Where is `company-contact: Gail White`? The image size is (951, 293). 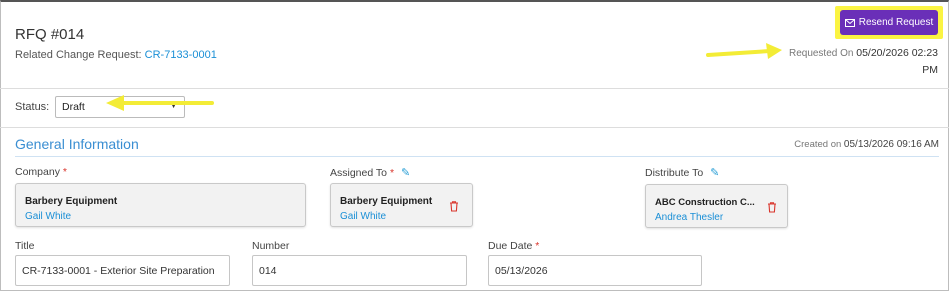
company-contact: Gail White is located at coordinates (48, 216).